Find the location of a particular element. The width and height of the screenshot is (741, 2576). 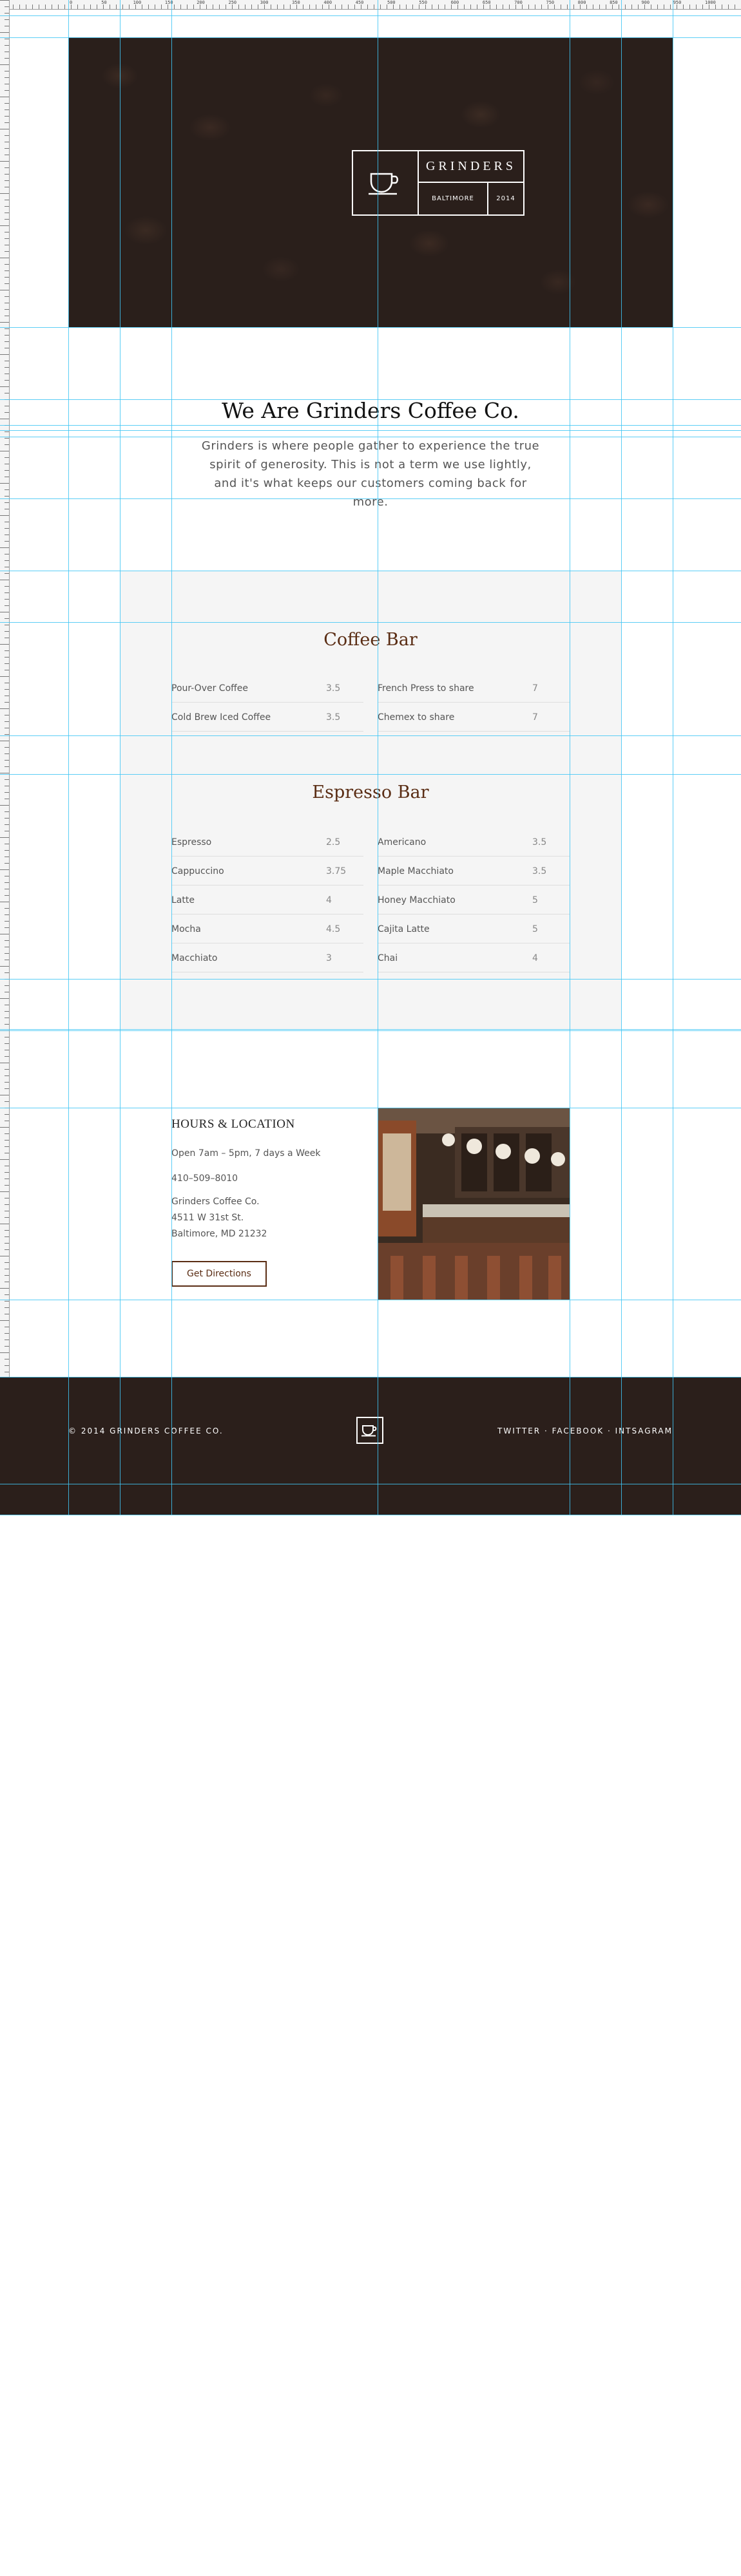

social-links: TWITTER · FACEBOOK · INTSAGRAM is located at coordinates (582, 1430).